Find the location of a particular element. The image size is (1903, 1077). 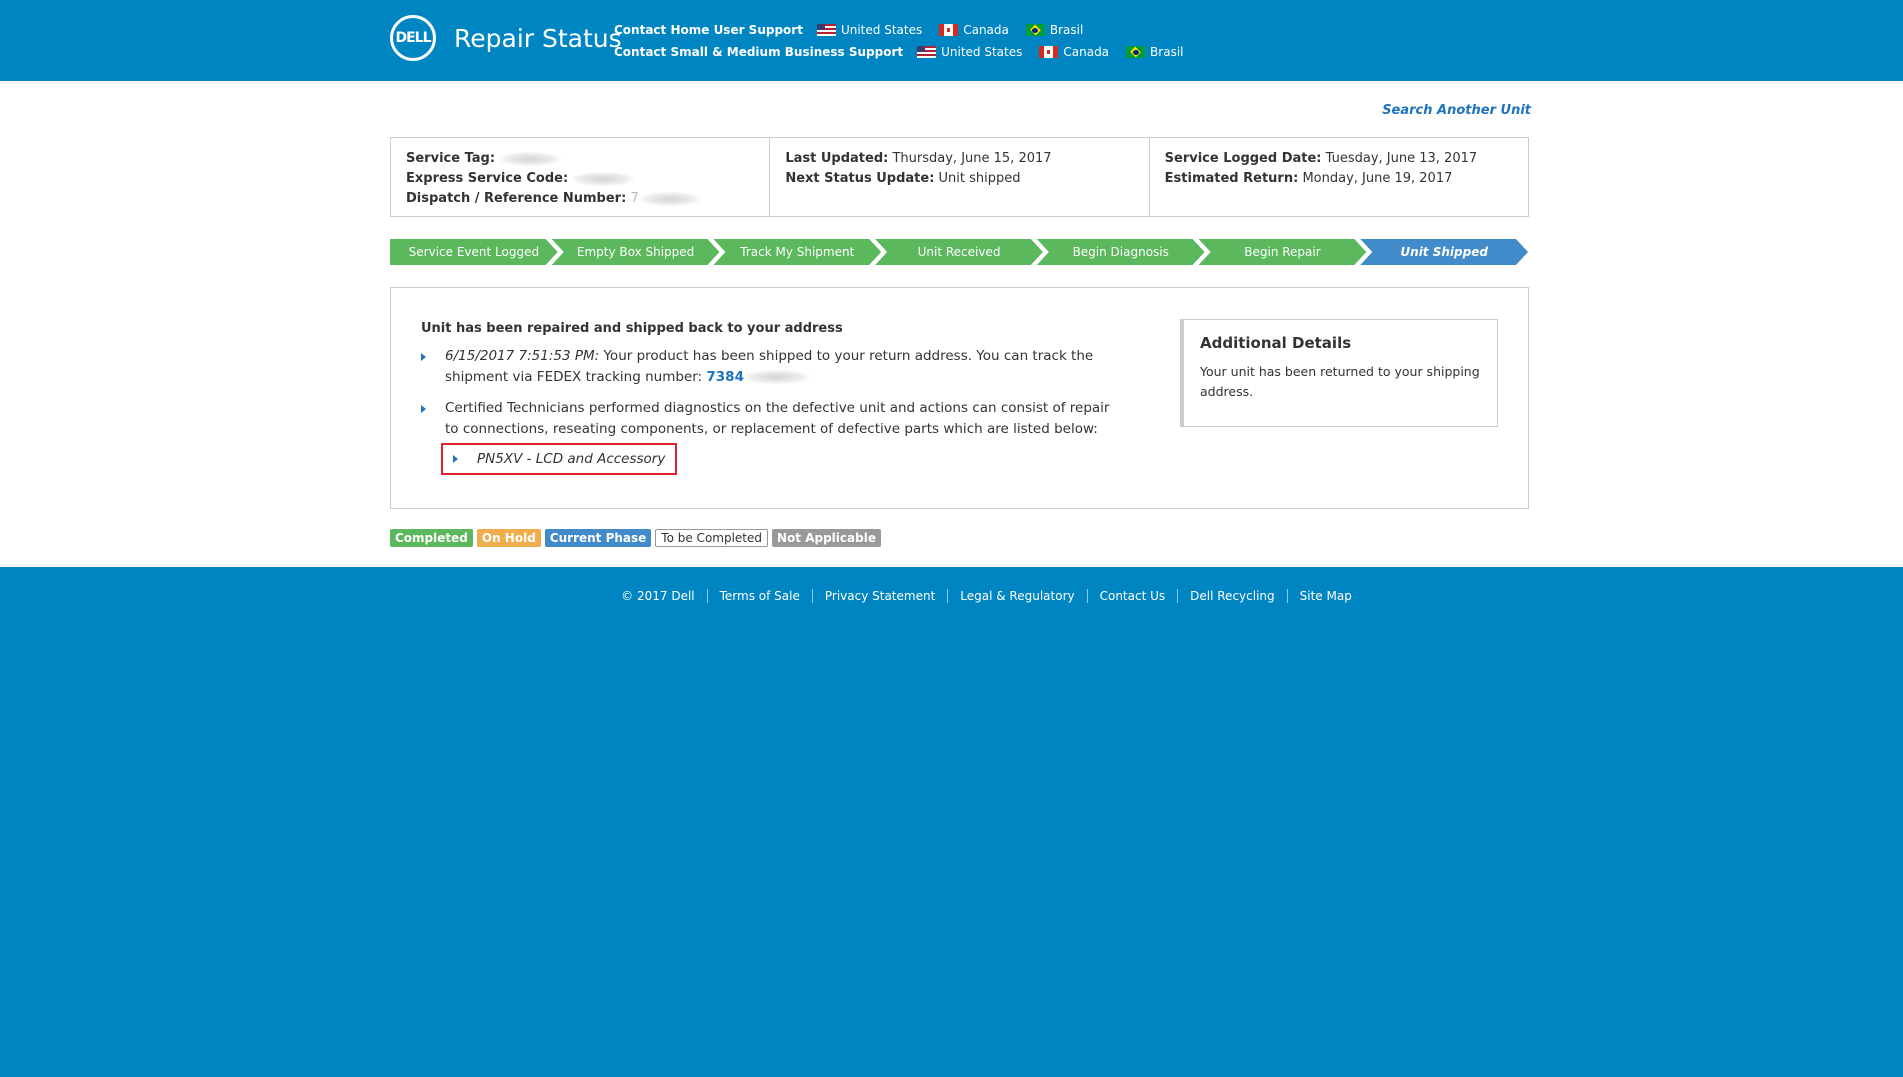

legend-completed: Completed is located at coordinates (431, 538).